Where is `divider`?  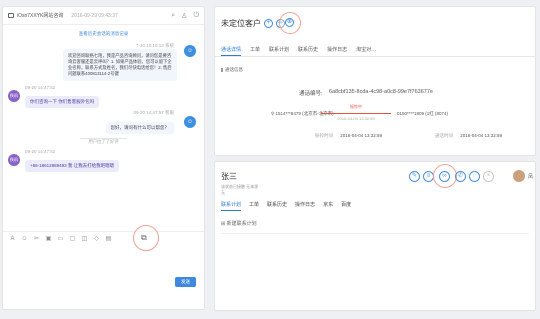
divider is located at coordinates (375, 233).